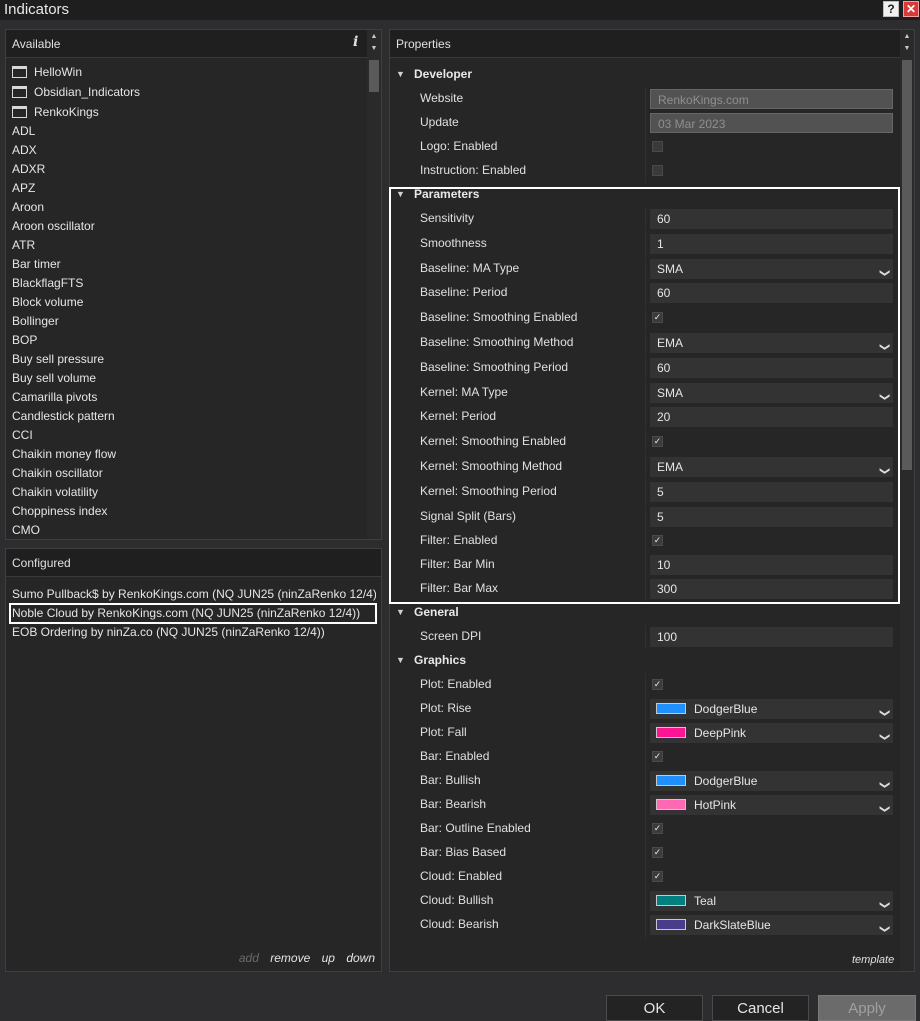  I want to click on indicator-item: CMO, so click(186, 530).